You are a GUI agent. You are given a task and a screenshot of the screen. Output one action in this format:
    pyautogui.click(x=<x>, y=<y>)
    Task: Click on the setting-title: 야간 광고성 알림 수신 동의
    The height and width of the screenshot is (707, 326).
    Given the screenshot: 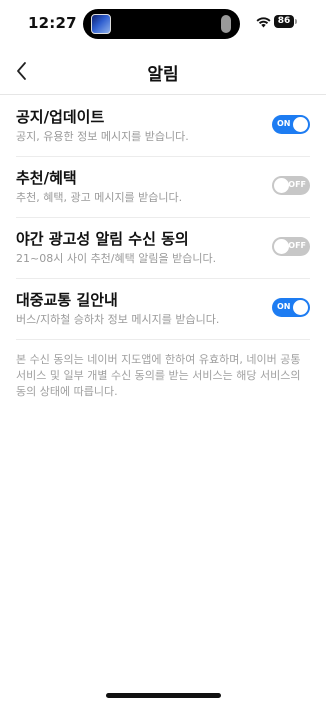 What is the action you would take?
    pyautogui.click(x=102, y=239)
    